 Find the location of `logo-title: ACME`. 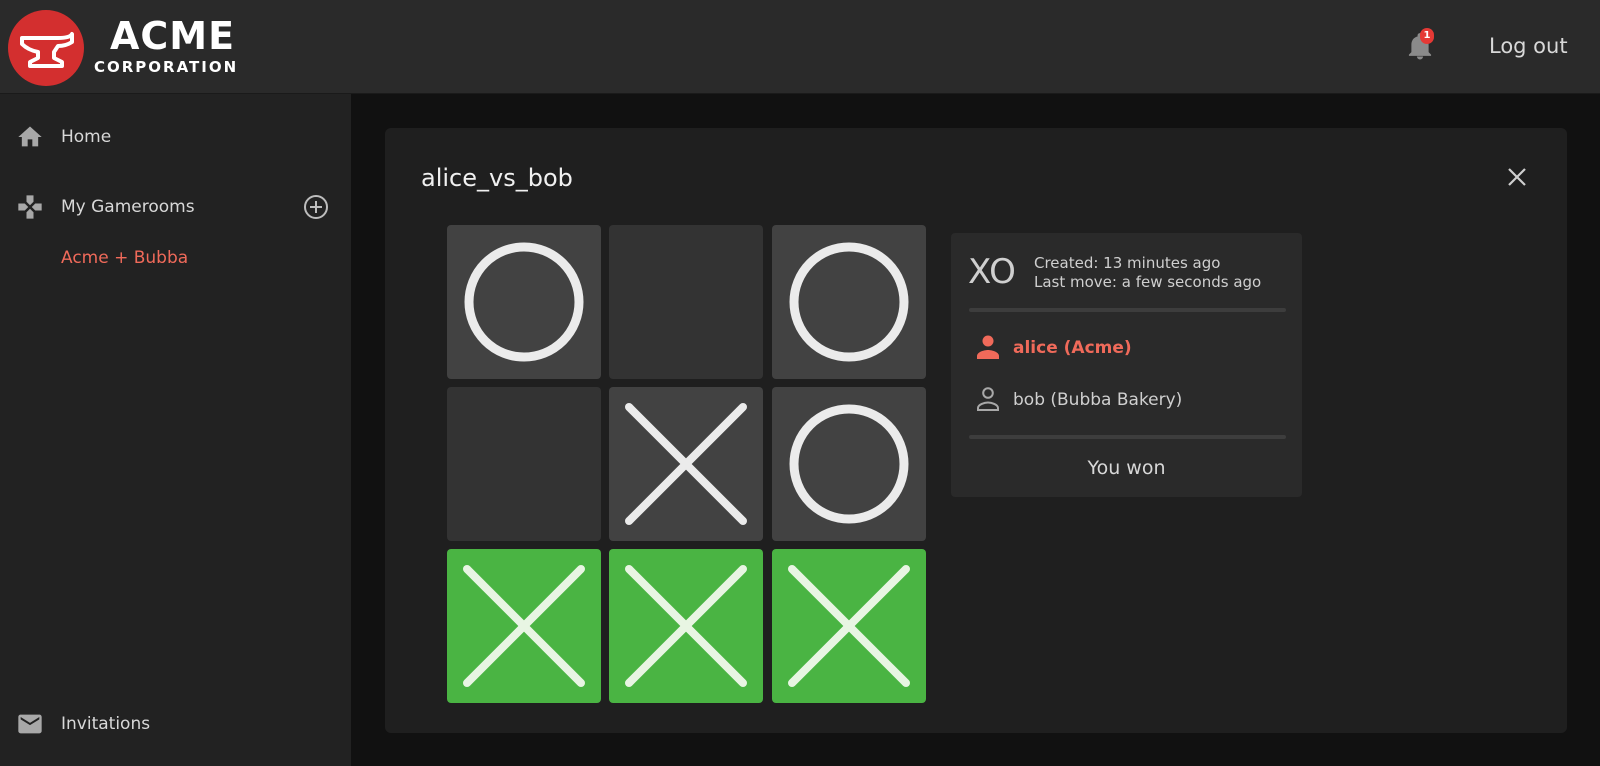

logo-title: ACME is located at coordinates (173, 36).